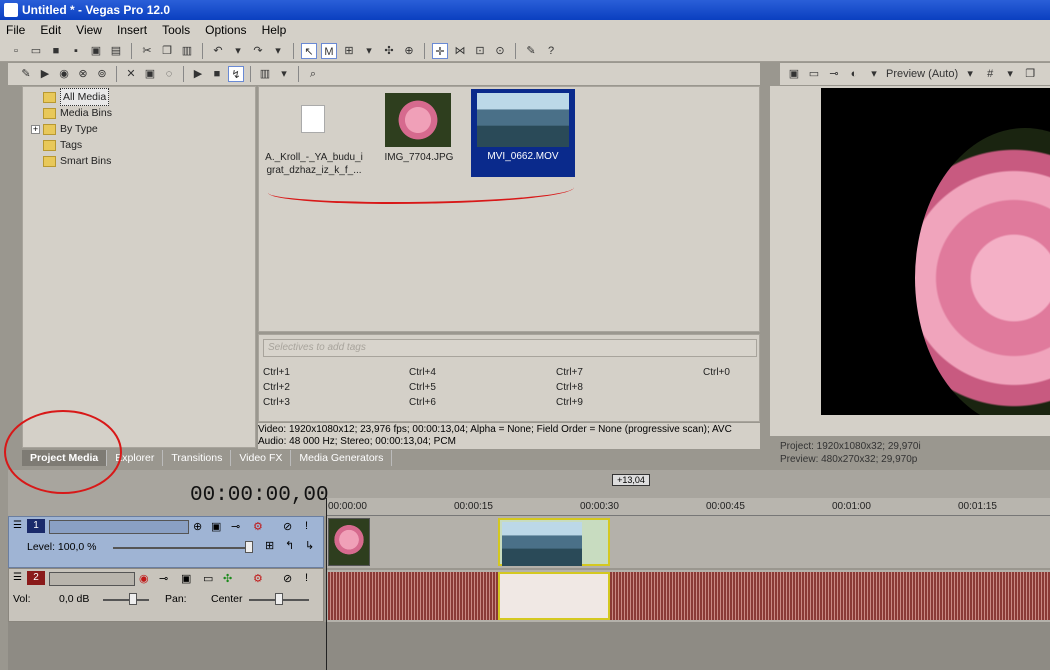 Image resolution: width=1050 pixels, height=670 pixels. I want to click on tree-item-all-media: All Media, so click(76, 97).